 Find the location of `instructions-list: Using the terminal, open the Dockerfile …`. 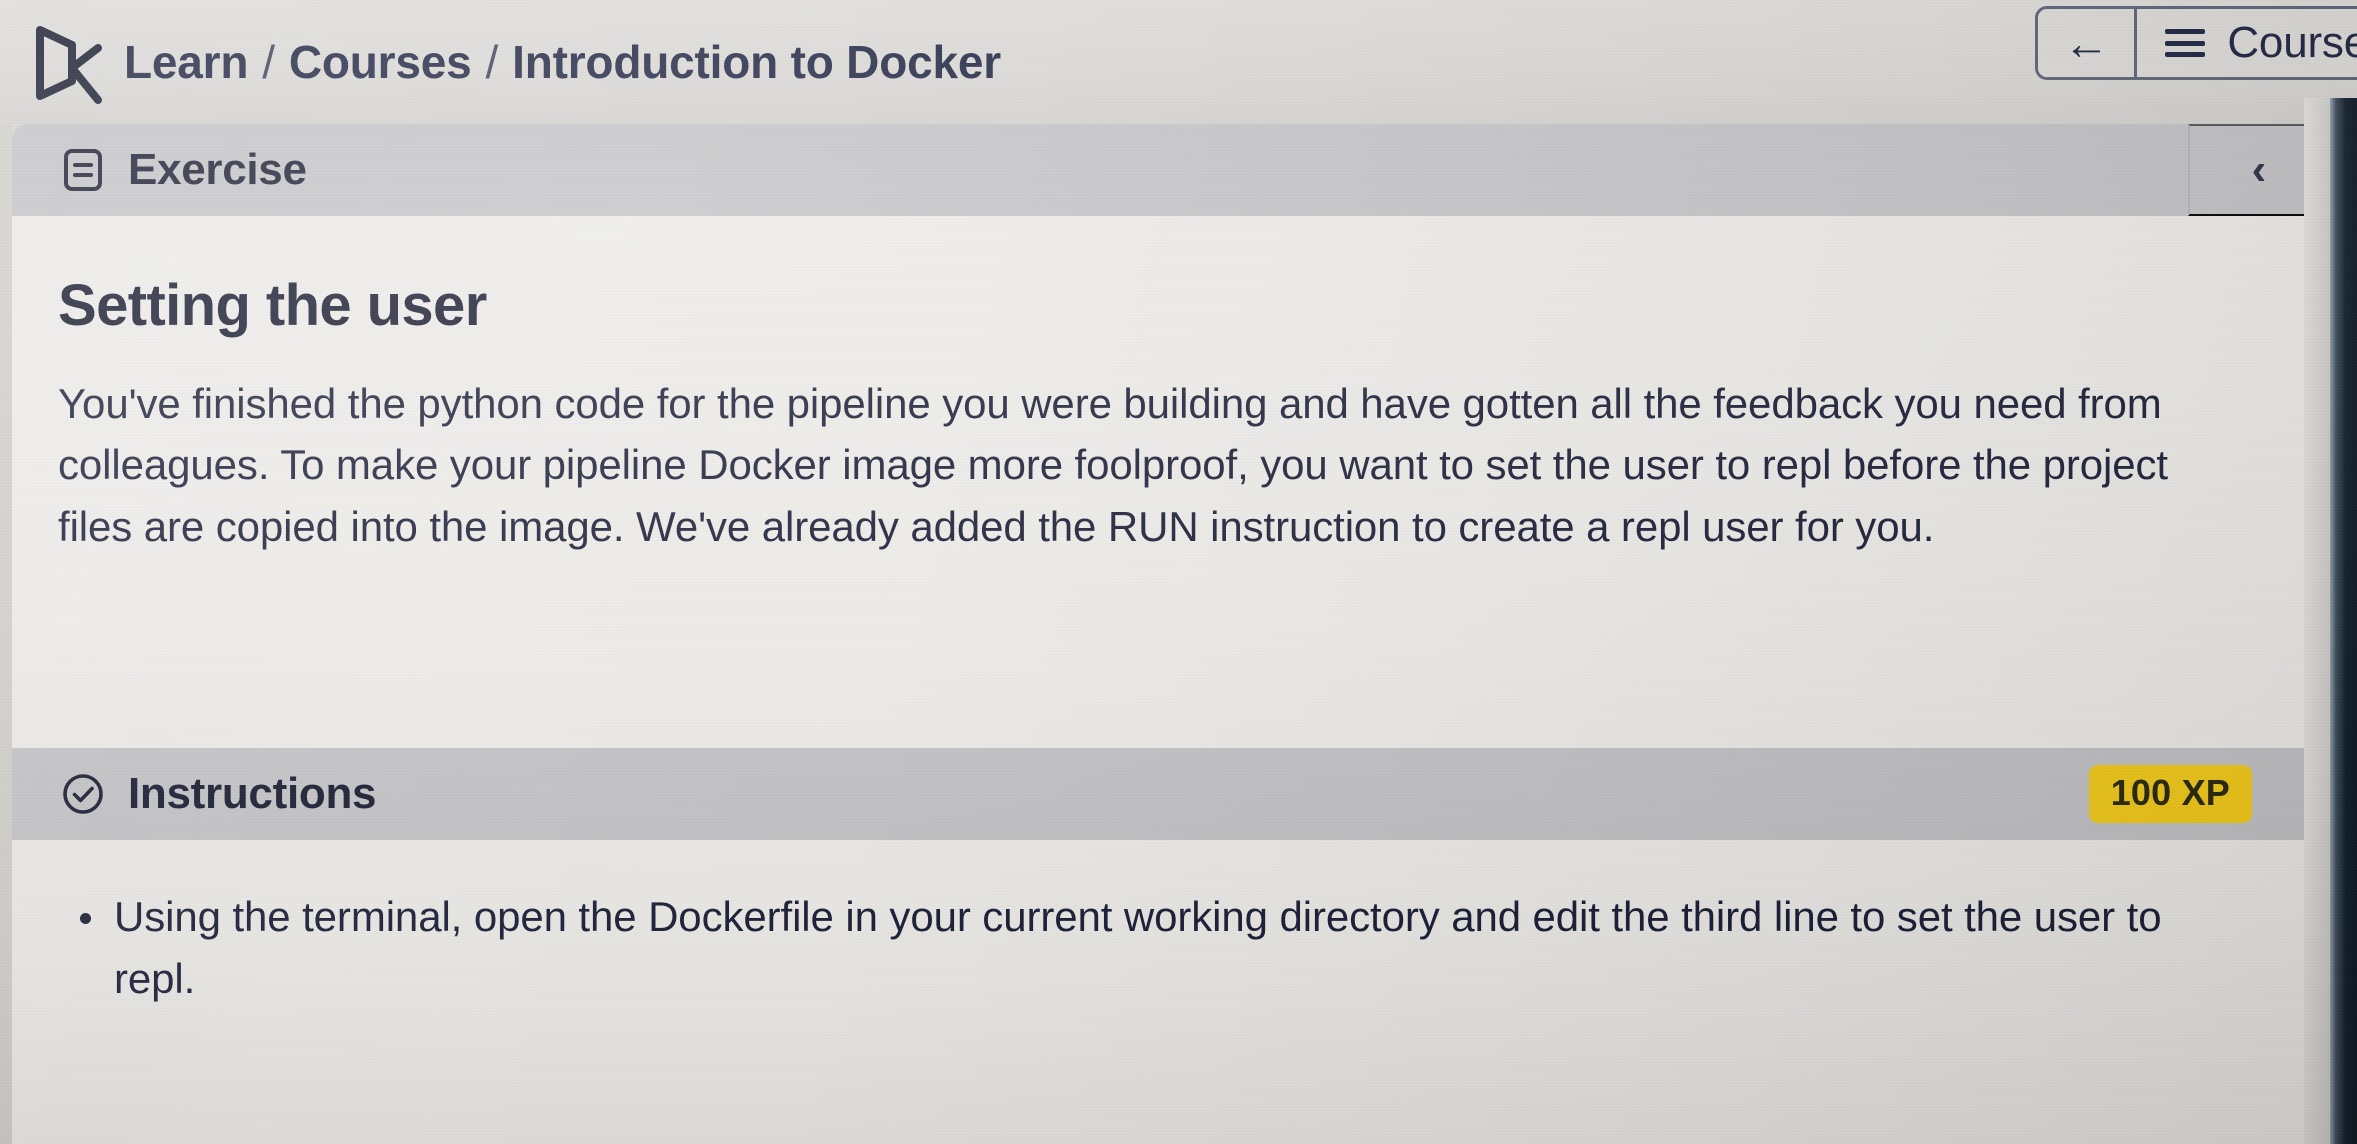

instructions-list: Using the terminal, open the Dockerfile … is located at coordinates (1165, 948).